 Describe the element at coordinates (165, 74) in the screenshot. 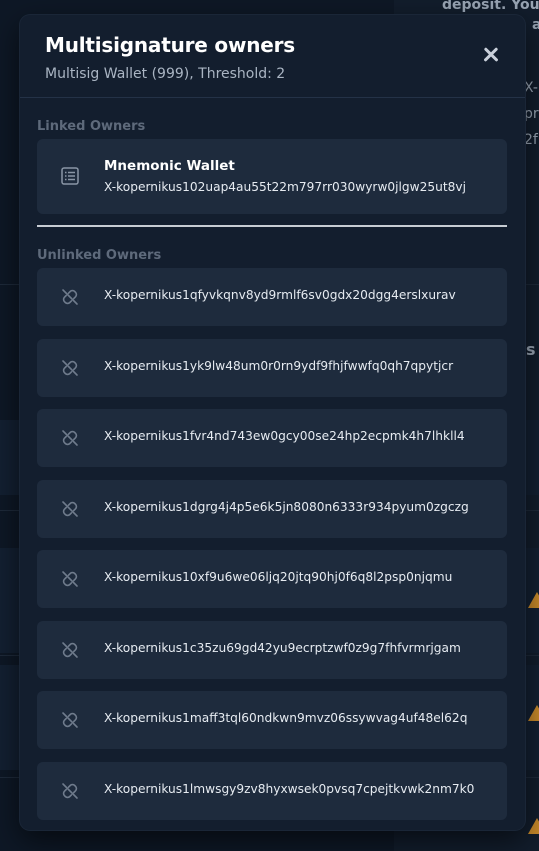

I see `modal-subtitle: Multisig Wallet (999), Threshold: 2` at that location.